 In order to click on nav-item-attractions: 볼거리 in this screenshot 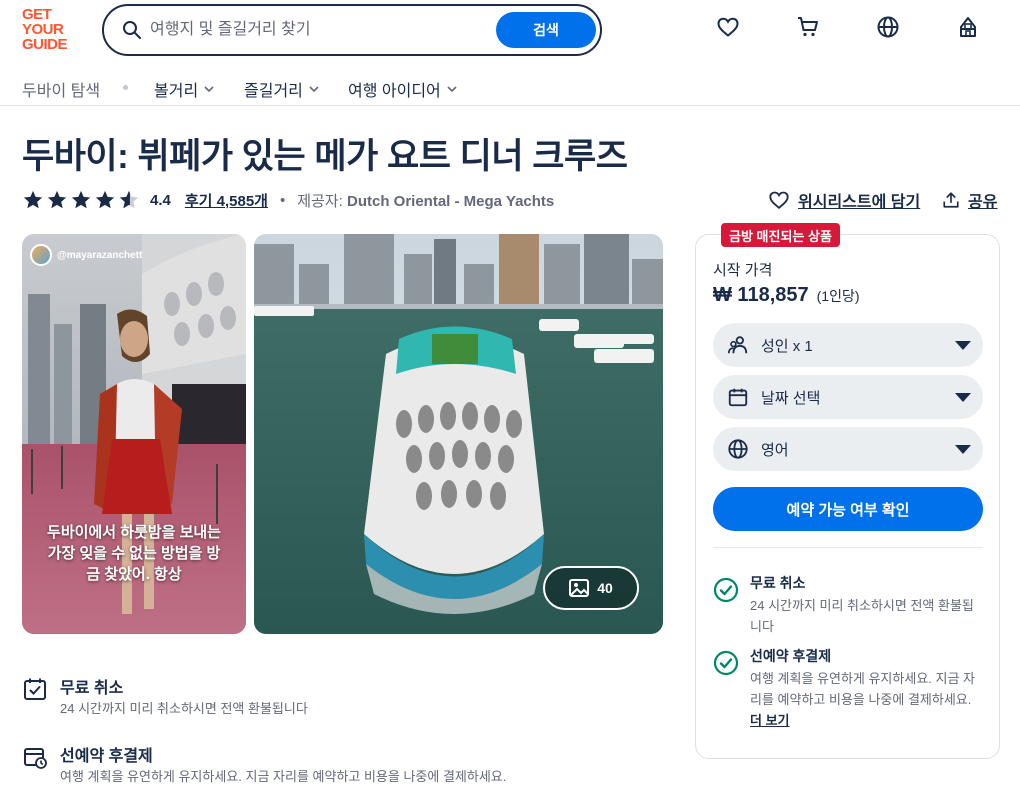, I will do `click(184, 89)`.